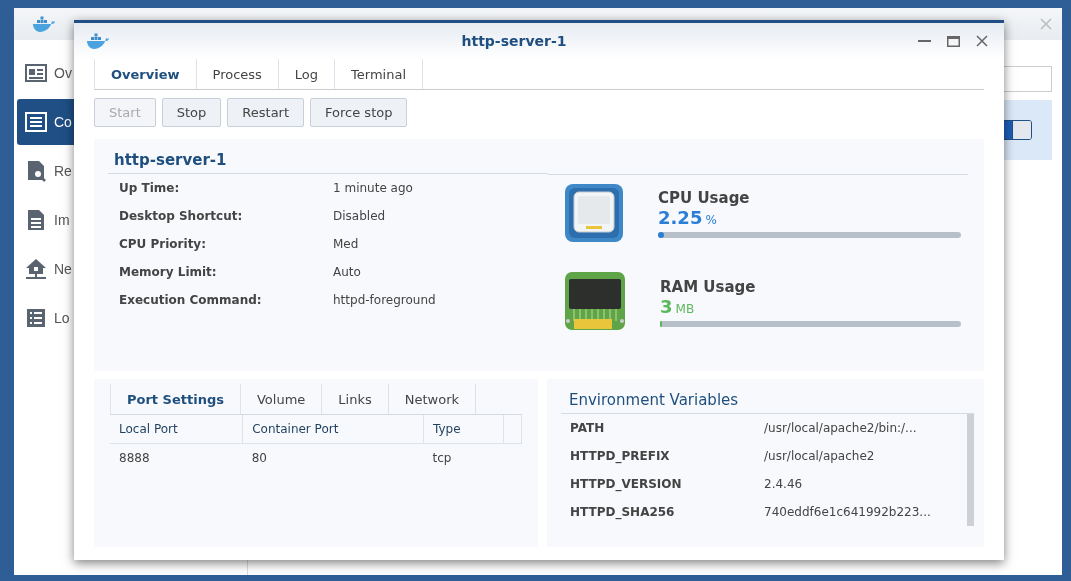  I want to click on detail-value: Auto, so click(347, 272).